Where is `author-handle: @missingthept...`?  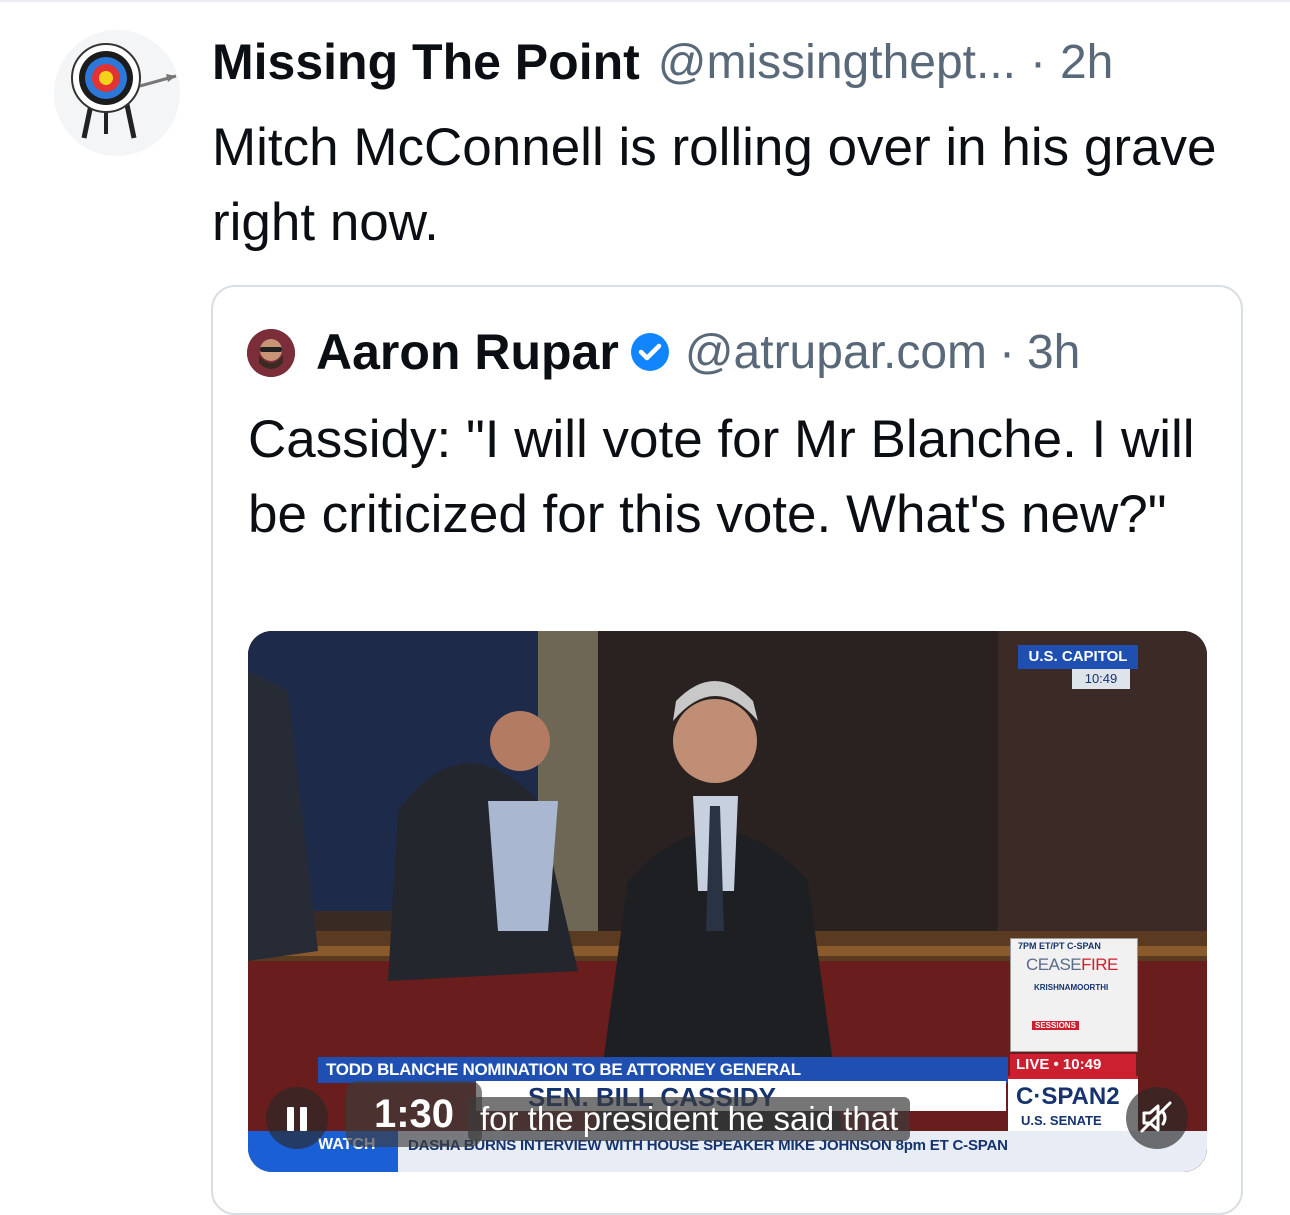 author-handle: @missingthept... is located at coordinates (837, 62).